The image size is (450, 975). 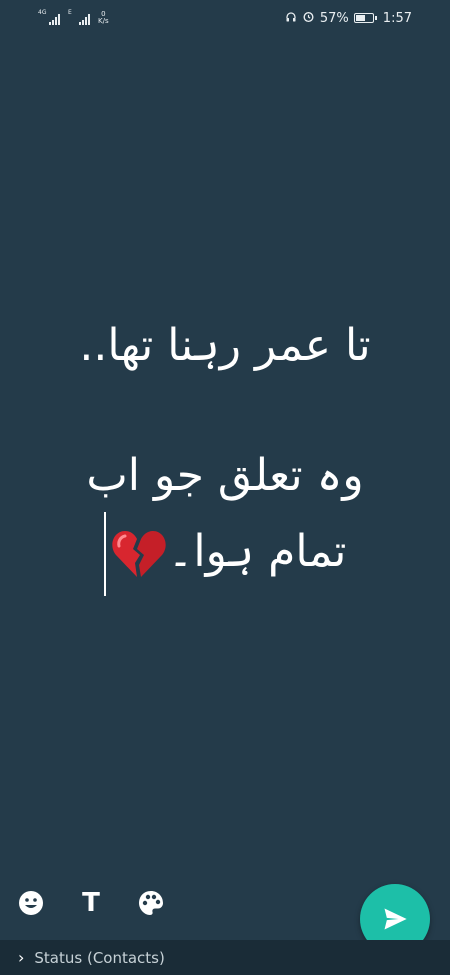 What do you see at coordinates (225, 475) in the screenshot?
I see `status-text-line-2: وہ تعلق جو اب` at bounding box center [225, 475].